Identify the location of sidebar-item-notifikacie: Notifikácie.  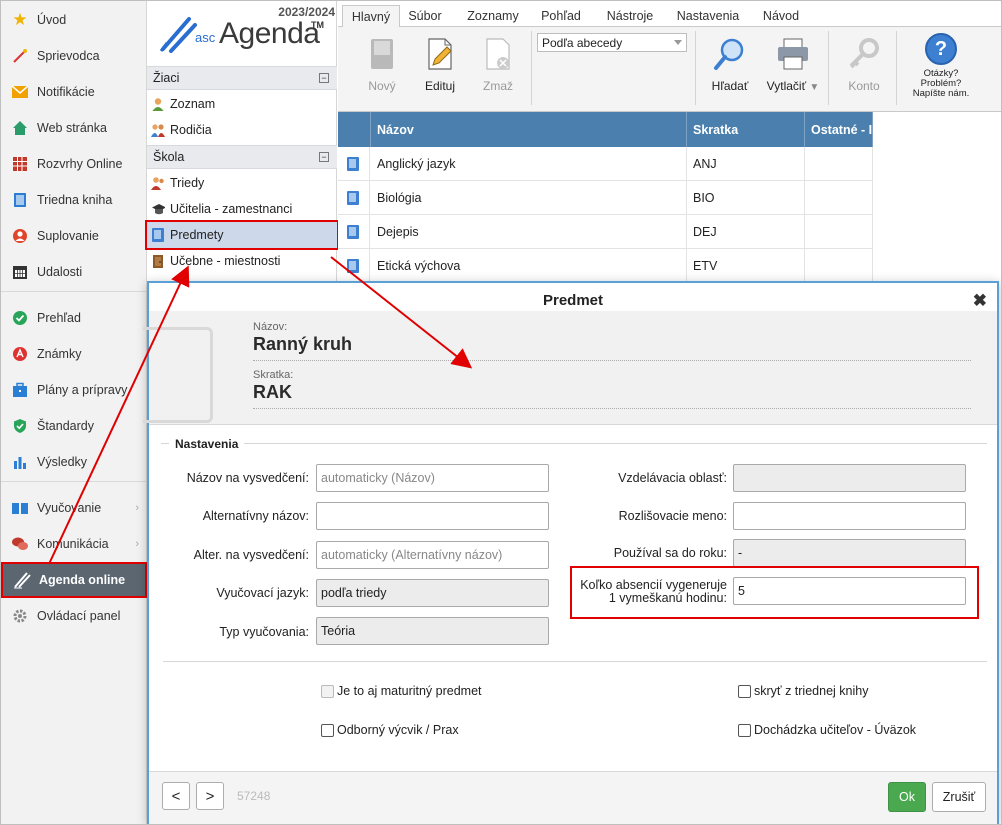
(74, 92).